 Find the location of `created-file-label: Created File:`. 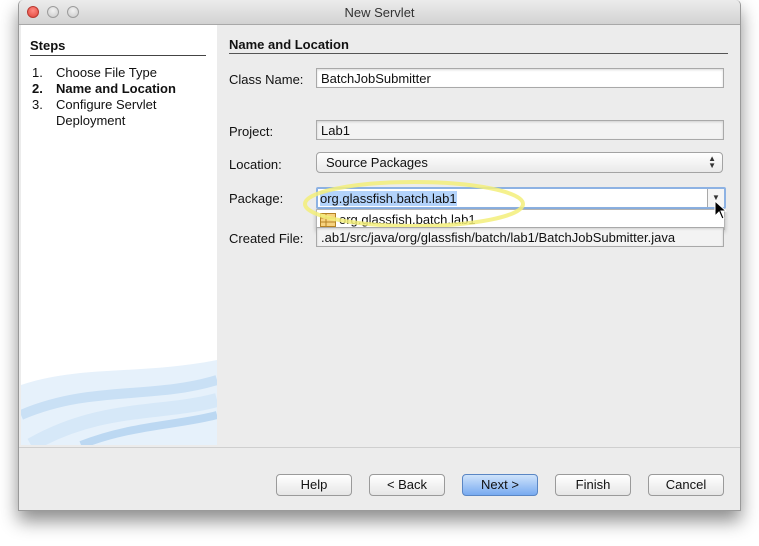

created-file-label: Created File: is located at coordinates (266, 238).